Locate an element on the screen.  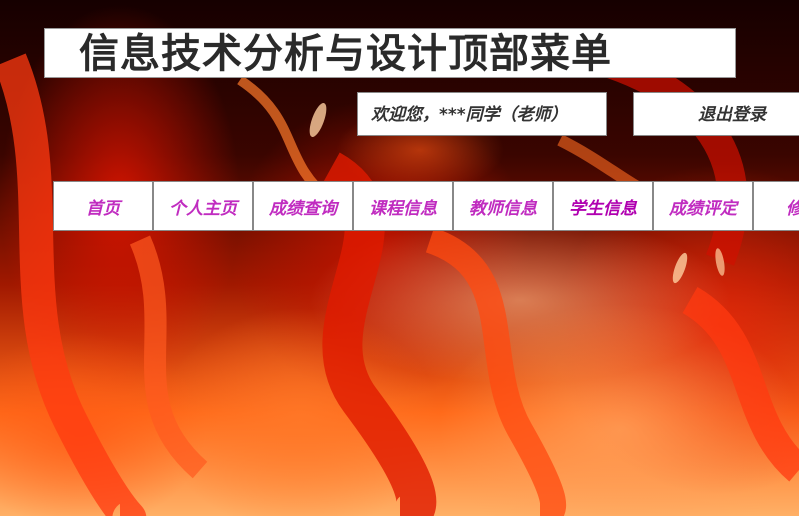
nav-item-home: 首页 is located at coordinates (103, 206).